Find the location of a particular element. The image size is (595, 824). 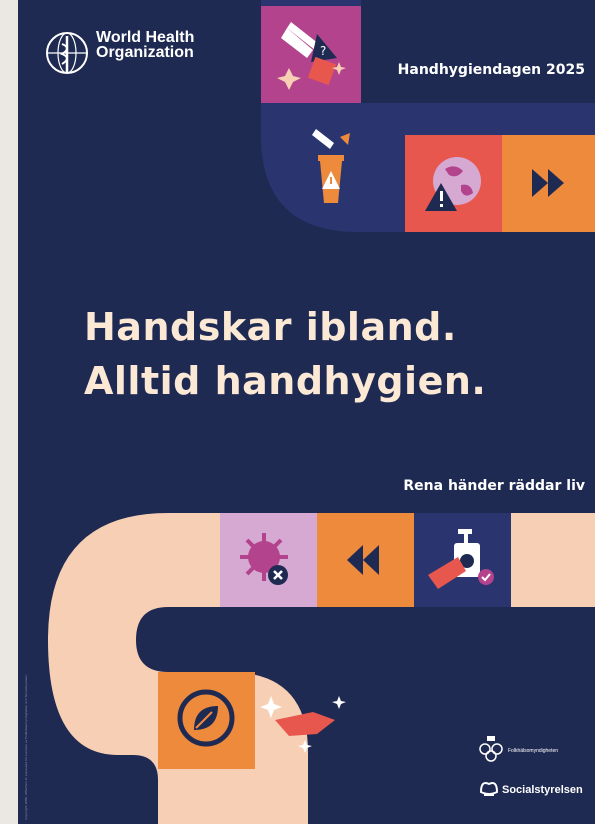

who-logo: World Health Organization is located at coordinates (124, 53).